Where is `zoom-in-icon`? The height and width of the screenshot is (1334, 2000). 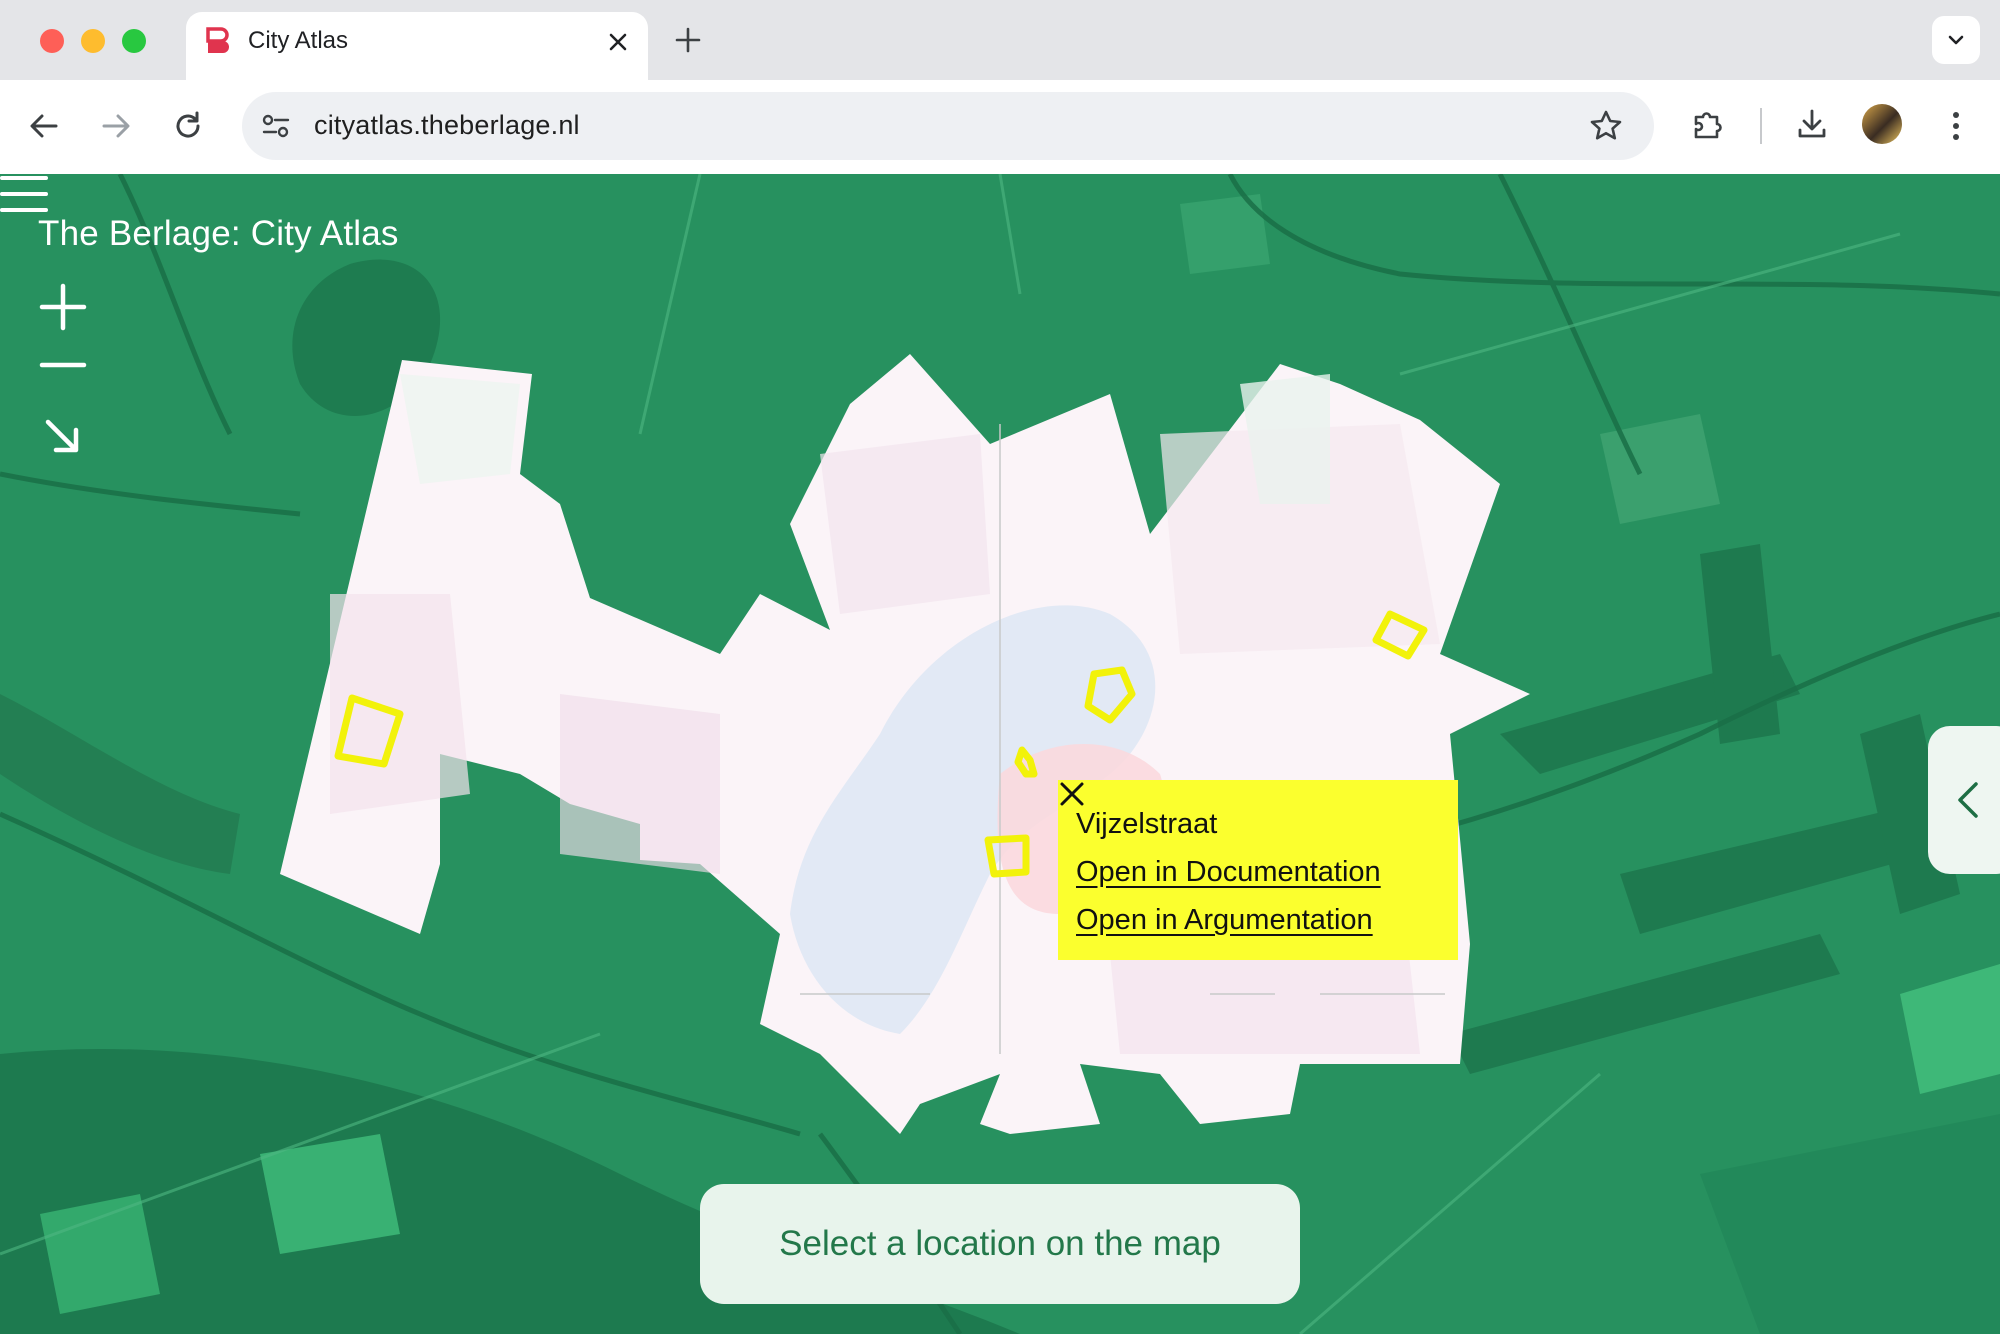 zoom-in-icon is located at coordinates (63, 307).